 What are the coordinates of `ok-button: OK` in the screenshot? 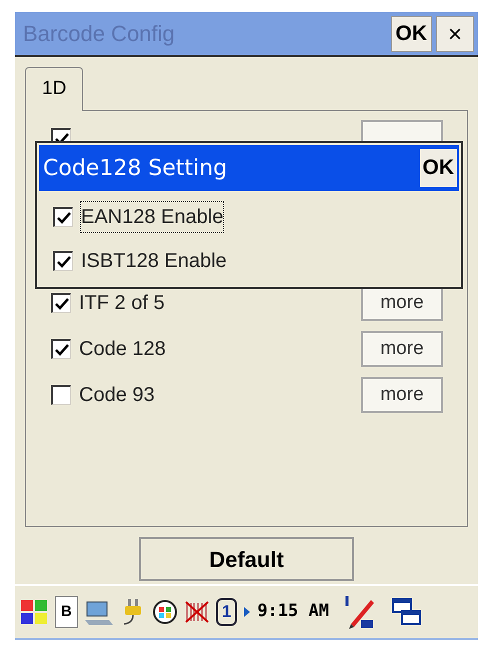 It's located at (411, 34).